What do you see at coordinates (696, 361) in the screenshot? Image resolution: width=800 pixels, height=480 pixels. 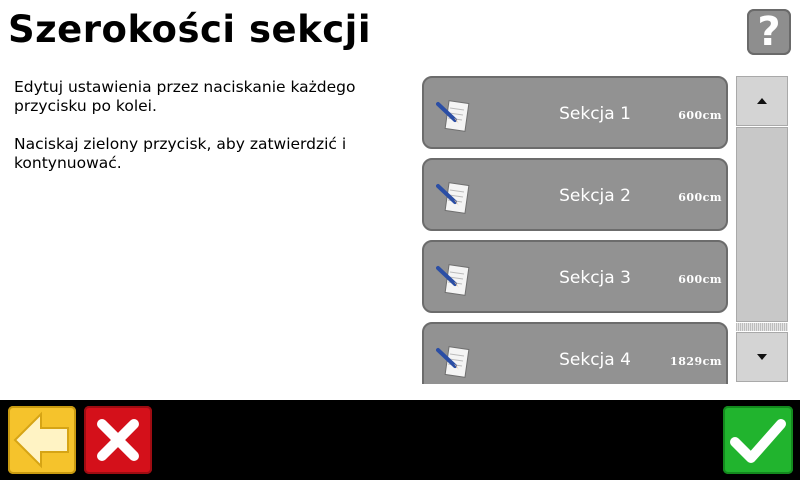 I see `section-width-value: 1829cm` at bounding box center [696, 361].